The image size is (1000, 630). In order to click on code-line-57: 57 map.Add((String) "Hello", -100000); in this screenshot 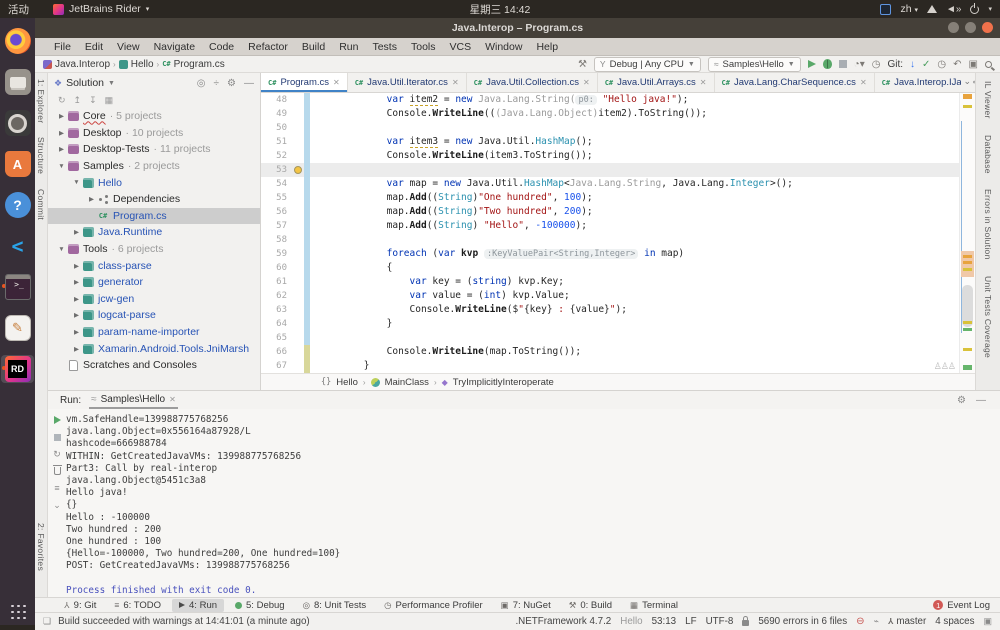, I will do `click(610, 226)`.